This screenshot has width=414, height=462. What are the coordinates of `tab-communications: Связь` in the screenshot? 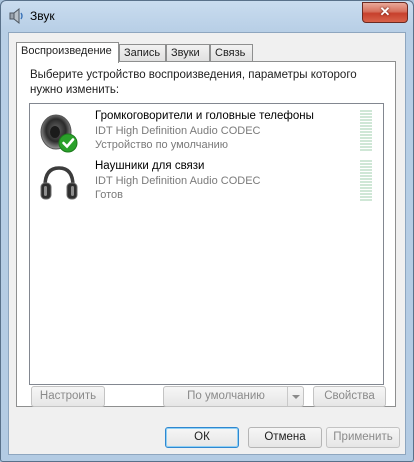 It's located at (231, 52).